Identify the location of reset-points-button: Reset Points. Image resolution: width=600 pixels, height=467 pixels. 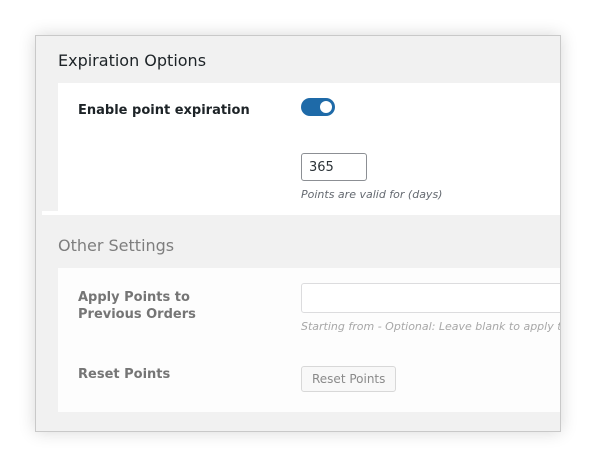
(349, 379).